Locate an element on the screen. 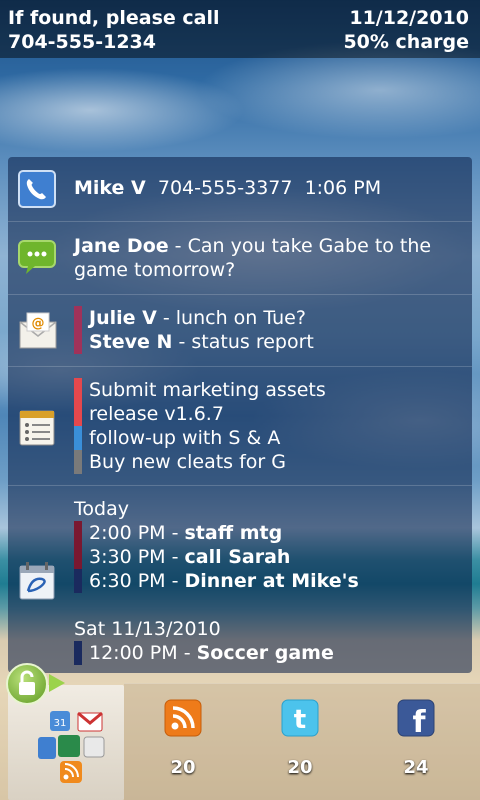 This screenshot has width=480, height=800. padlock-icon is located at coordinates (27, 682).